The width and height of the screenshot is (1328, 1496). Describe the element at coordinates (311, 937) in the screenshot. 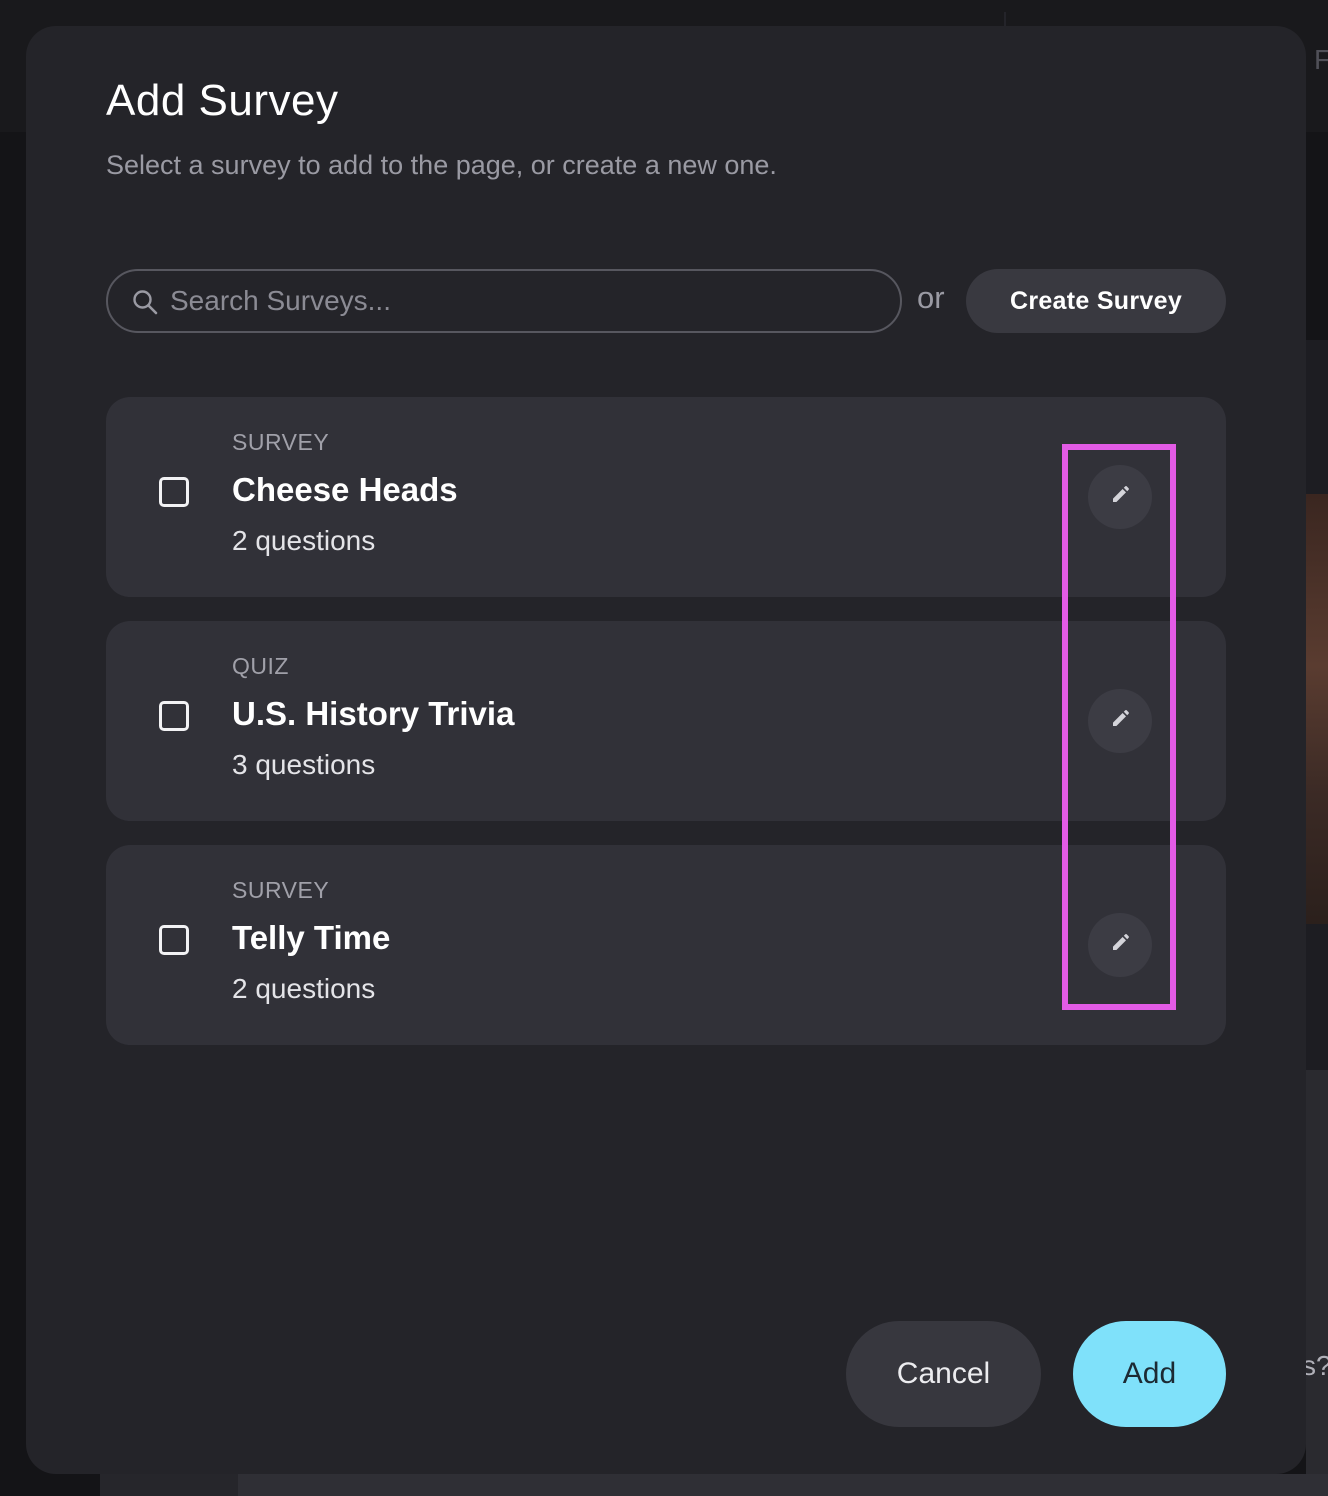

I see `survey-name: Telly Time` at that location.